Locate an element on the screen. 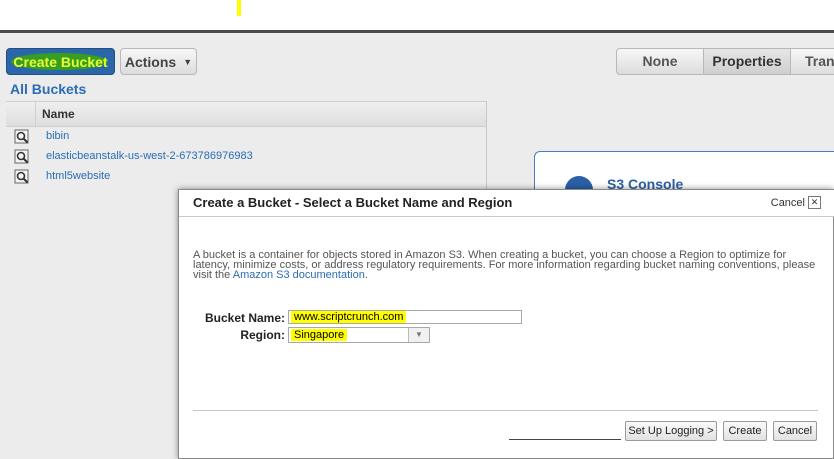  table-row: html5website is located at coordinates (246, 177).